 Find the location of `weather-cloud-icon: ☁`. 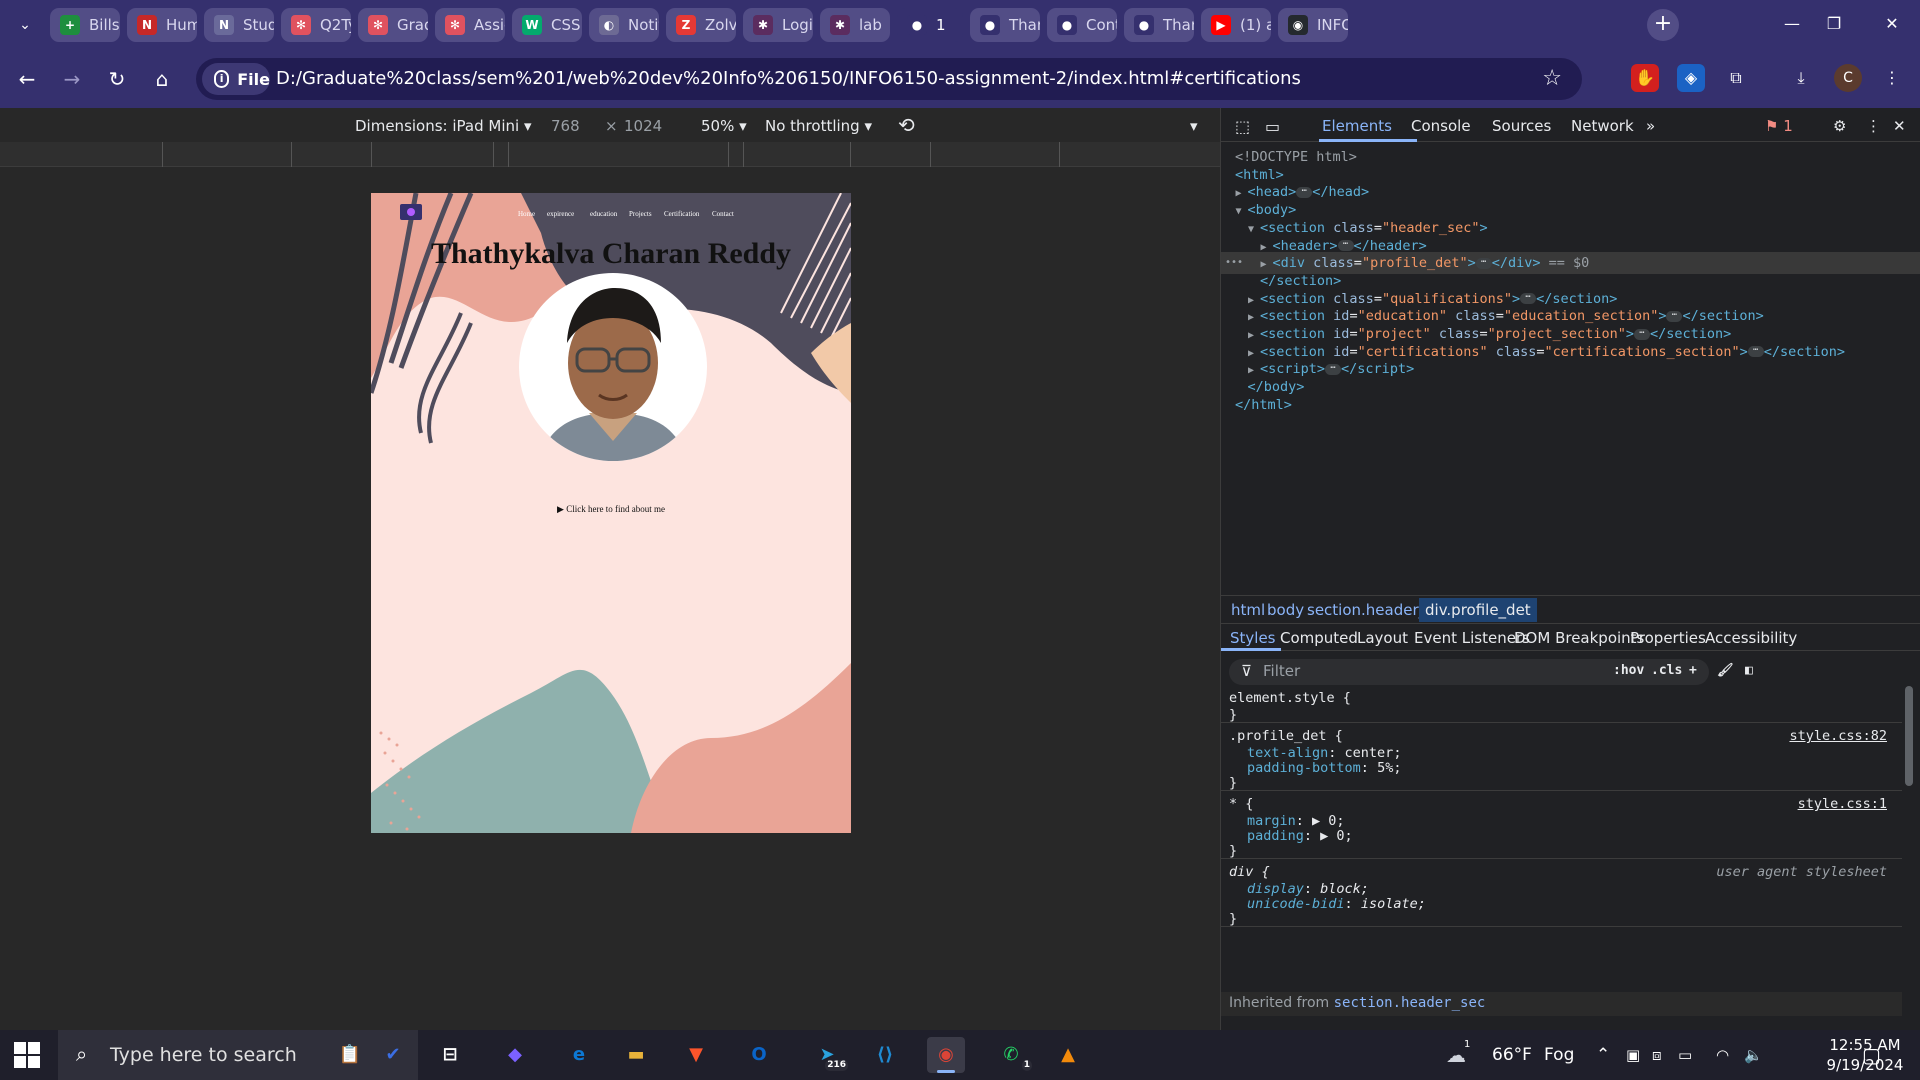

weather-cloud-icon: ☁ is located at coordinates (1456, 1055).